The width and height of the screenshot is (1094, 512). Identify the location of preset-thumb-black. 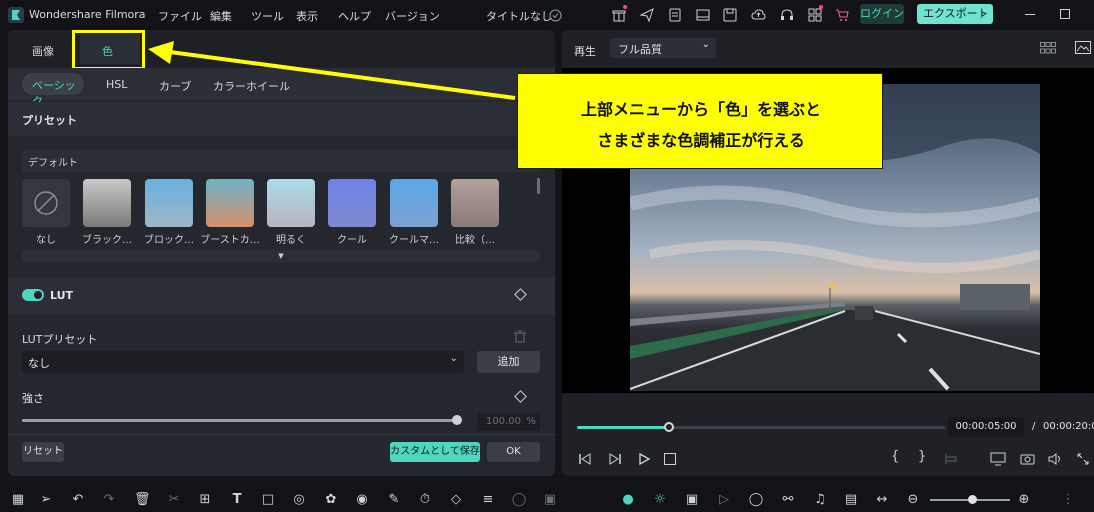
(107, 203).